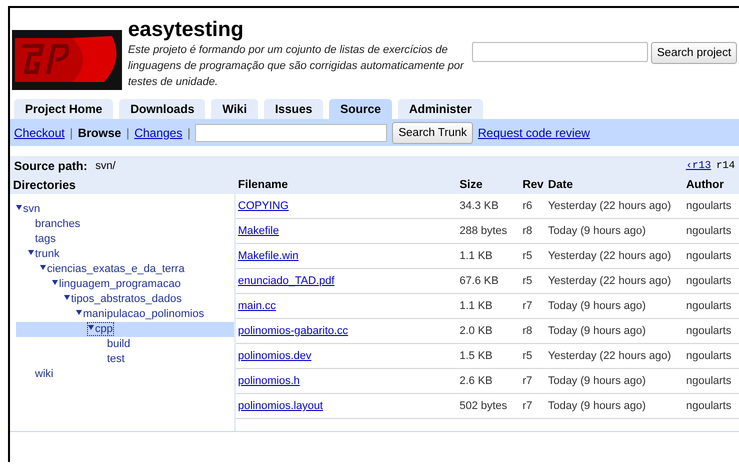  I want to click on table-cell: 2.6 KB, so click(488, 381).